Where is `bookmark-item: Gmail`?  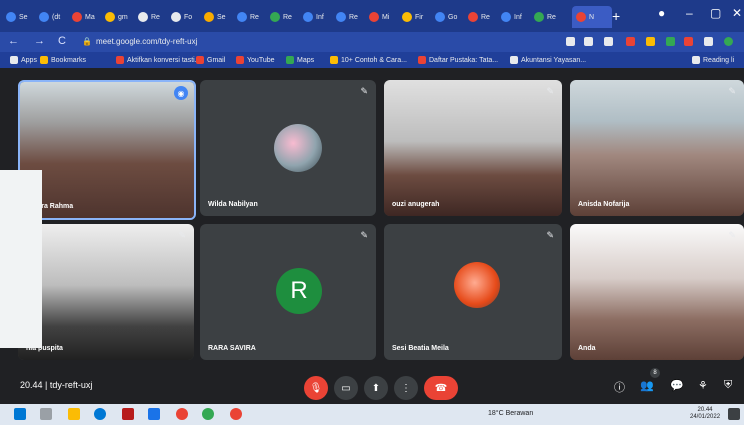
bookmark-item: Gmail is located at coordinates (210, 60).